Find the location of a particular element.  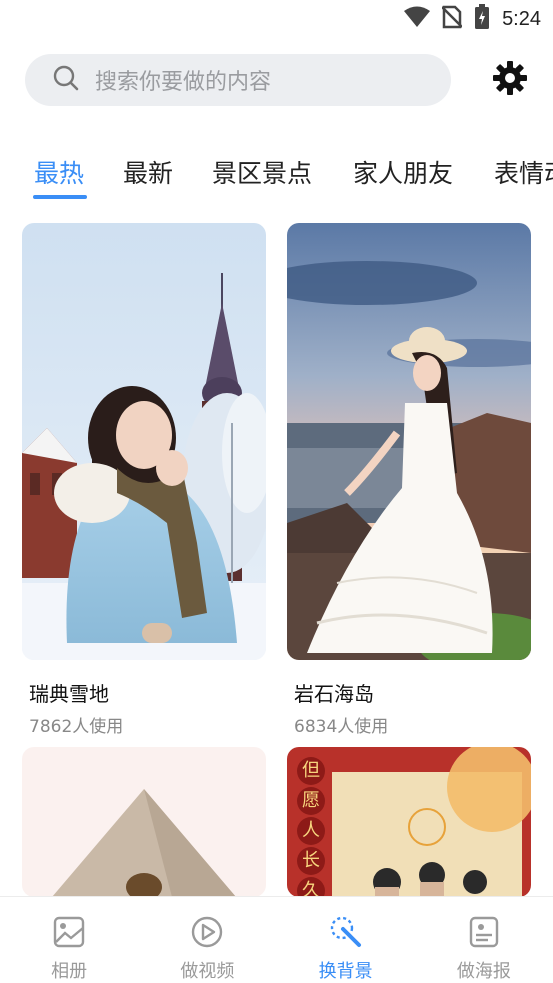

search-placeholder: 搜索你要做的内容 is located at coordinates (183, 82).